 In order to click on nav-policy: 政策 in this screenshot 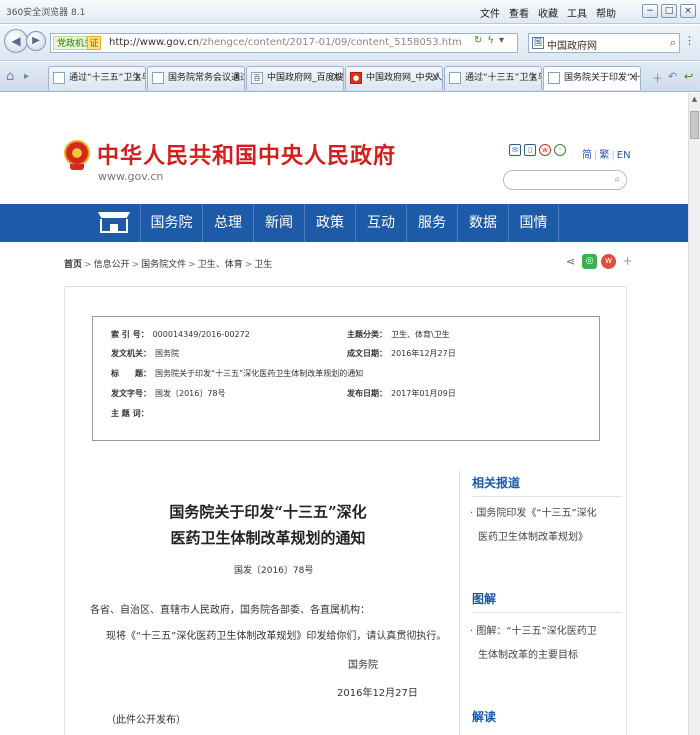, I will do `click(329, 223)`.